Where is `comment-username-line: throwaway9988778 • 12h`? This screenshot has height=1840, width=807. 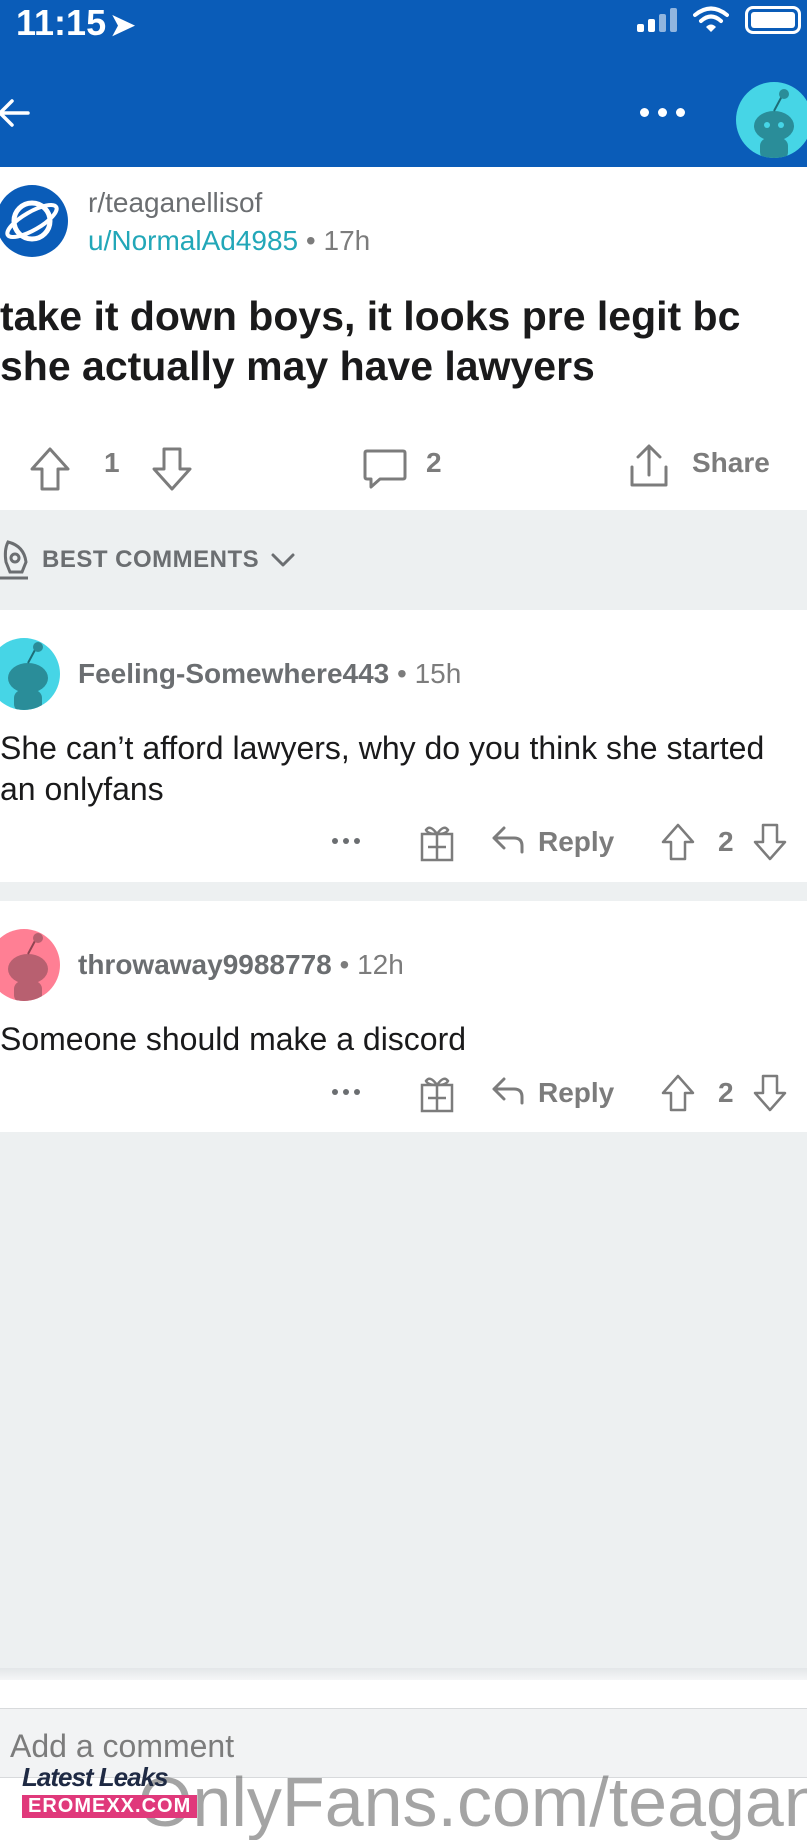 comment-username-line: throwaway9988778 • 12h is located at coordinates (241, 965).